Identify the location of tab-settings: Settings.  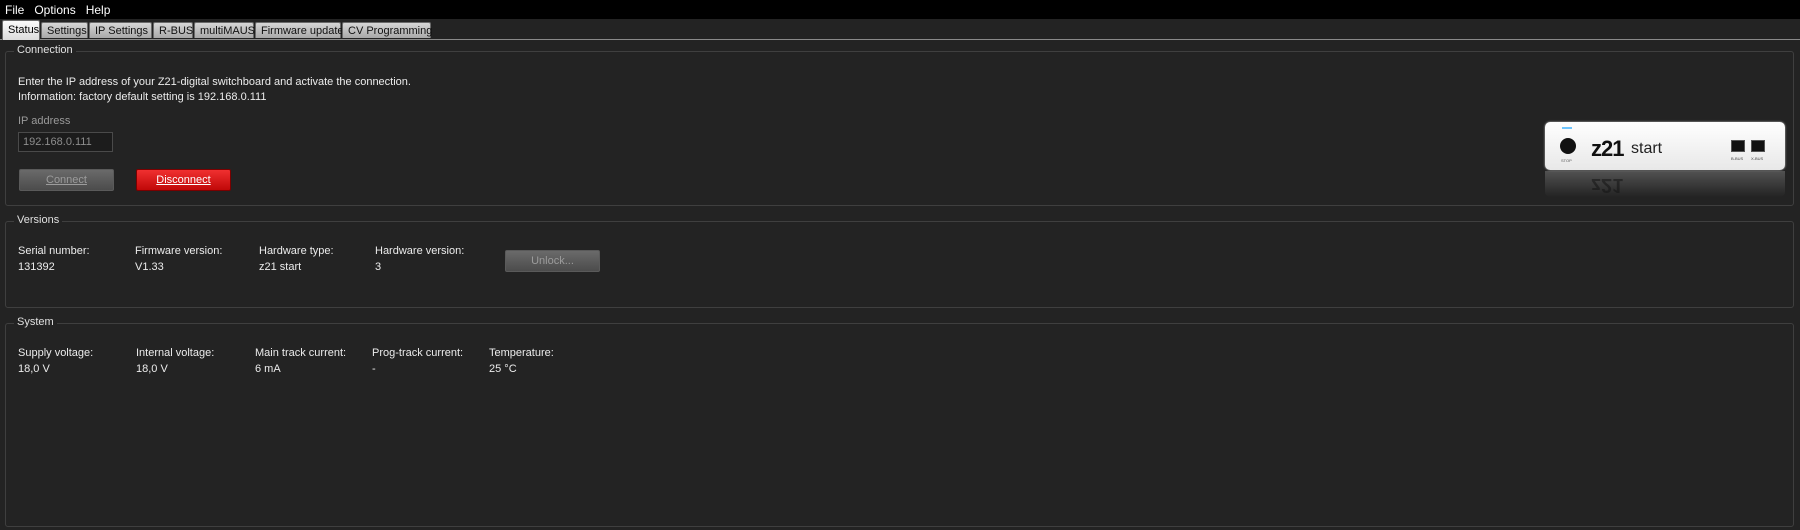
(64, 30).